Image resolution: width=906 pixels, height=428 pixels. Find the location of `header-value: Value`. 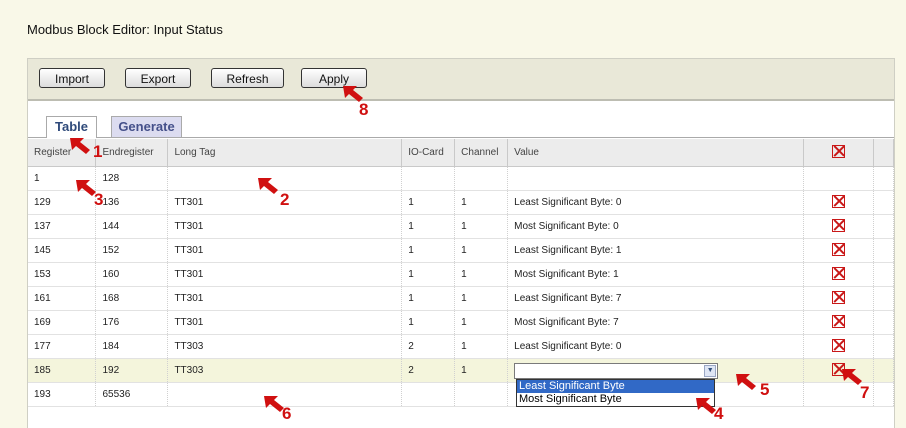

header-value: Value is located at coordinates (656, 153).